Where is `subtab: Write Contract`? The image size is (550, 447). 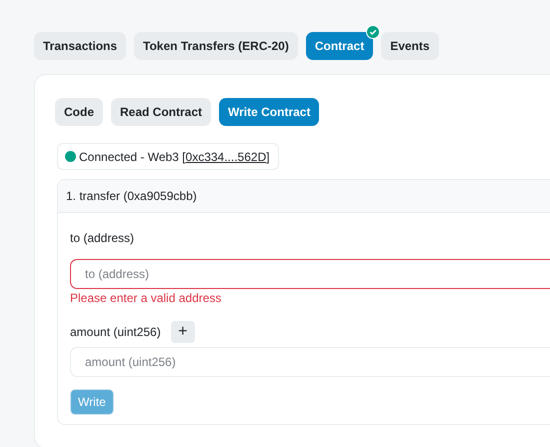 subtab: Write Contract is located at coordinates (269, 112).